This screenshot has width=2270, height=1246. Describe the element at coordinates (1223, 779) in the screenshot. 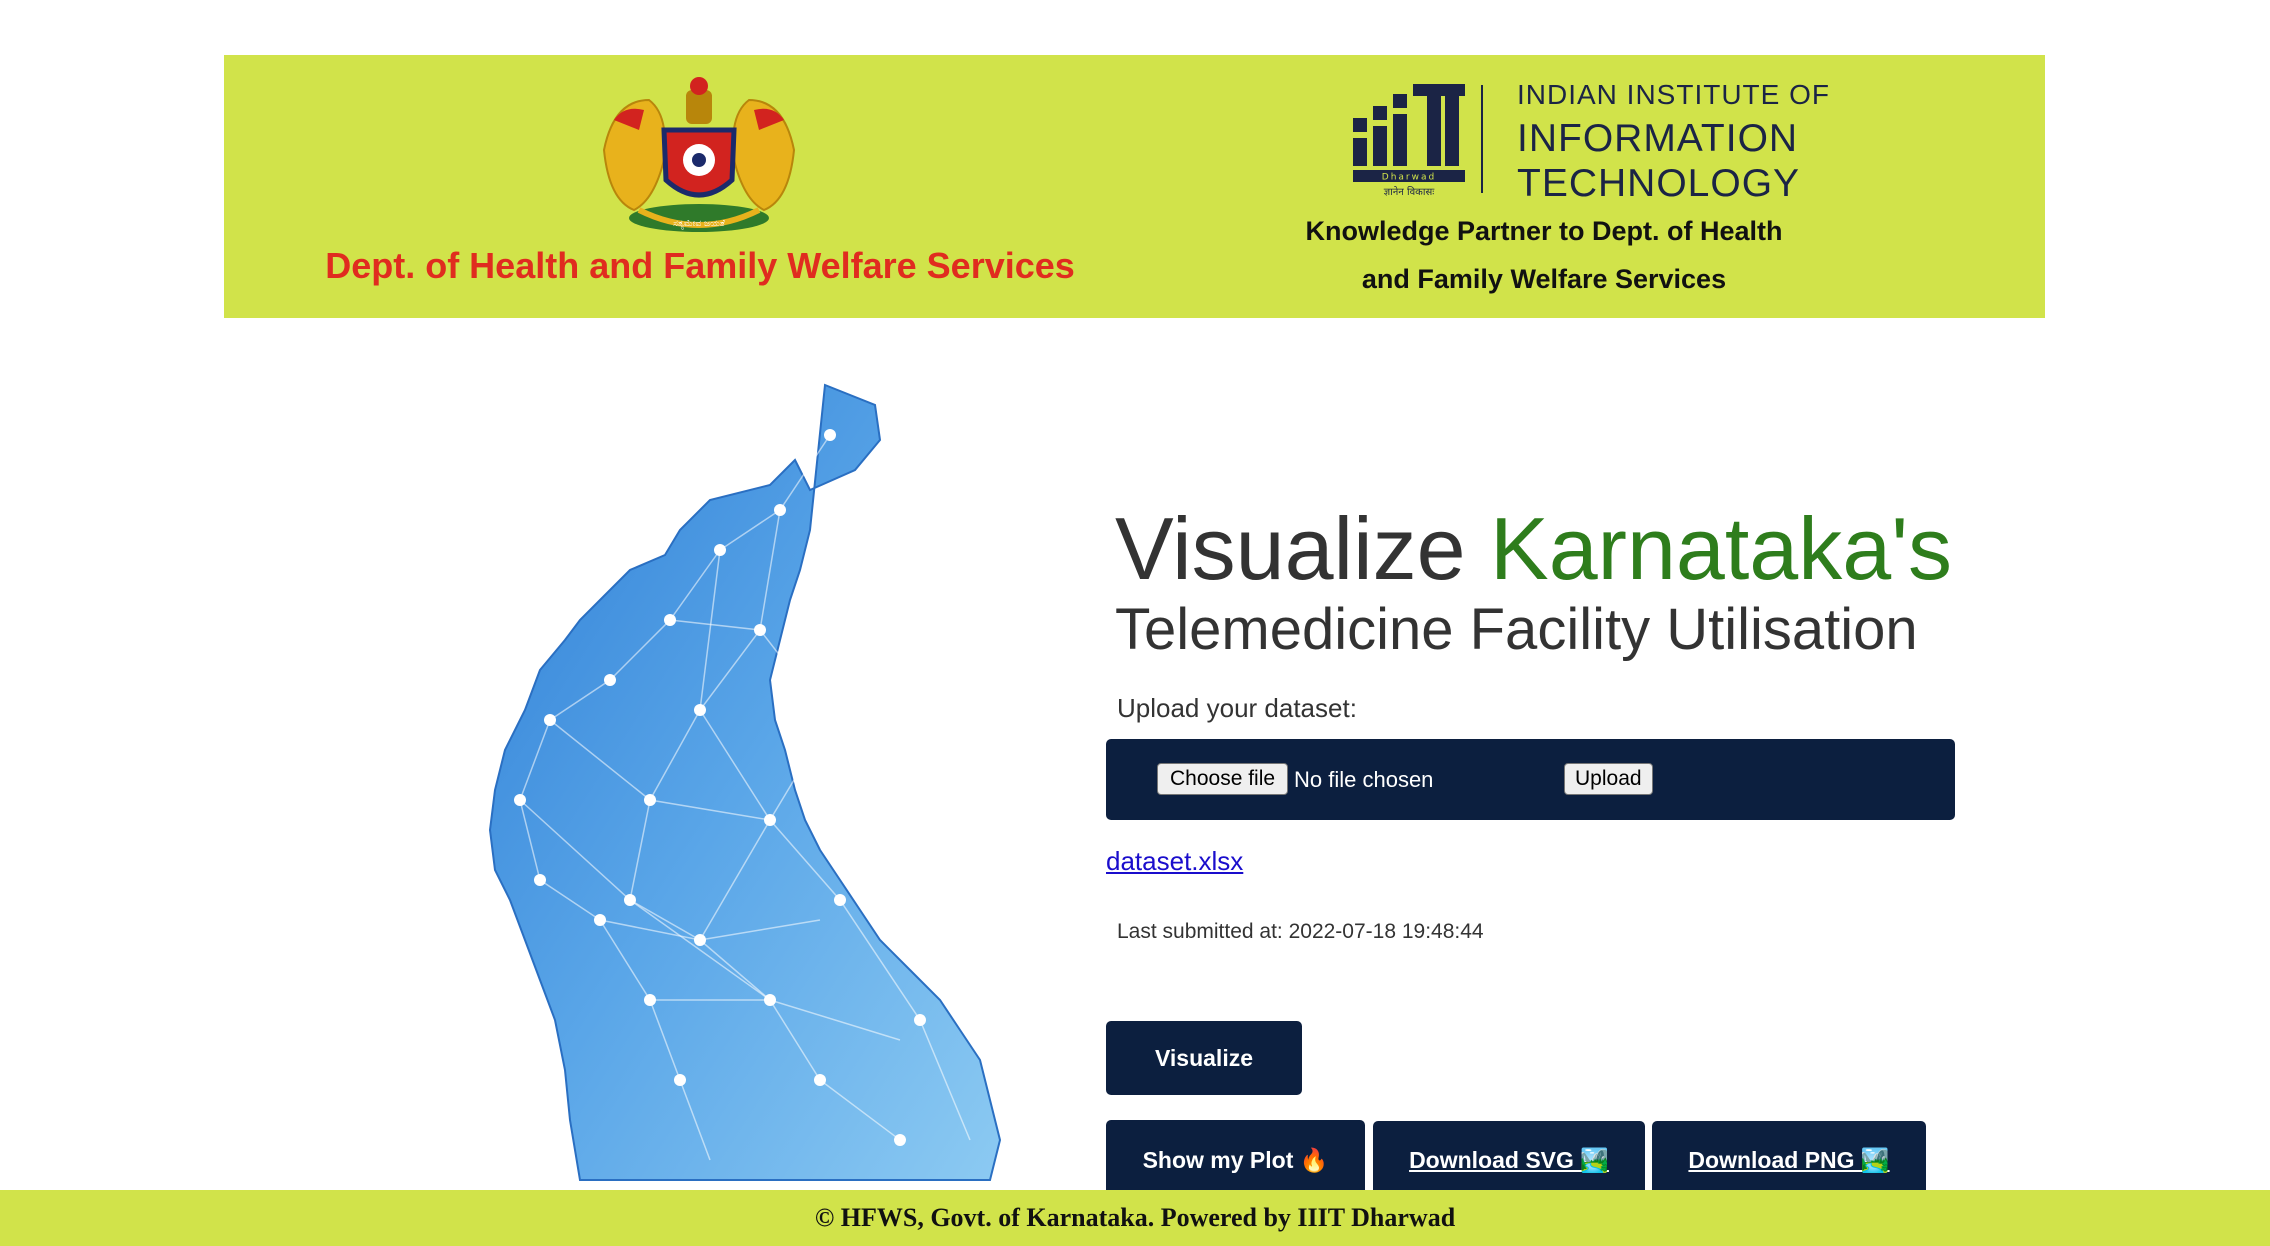

I see `choose-file-button: Choose file` at that location.